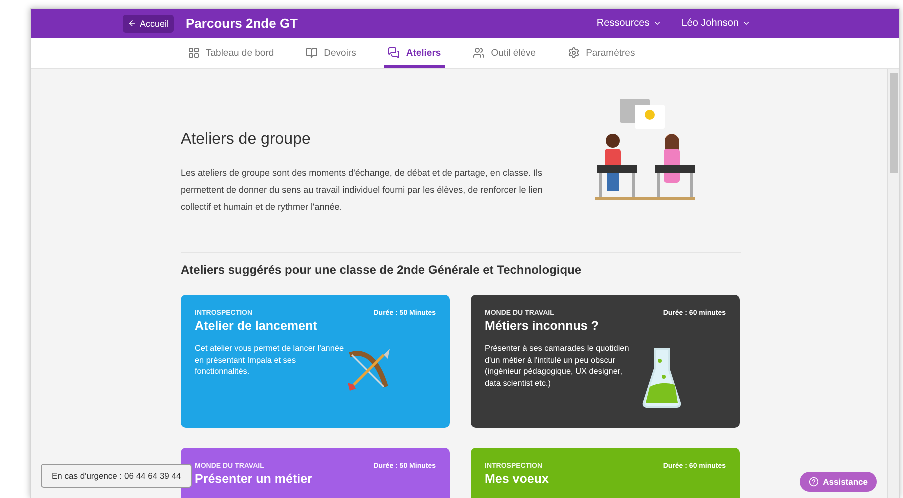  What do you see at coordinates (716, 23) in the screenshot?
I see `dropdown-menu: Léo Johnson` at bounding box center [716, 23].